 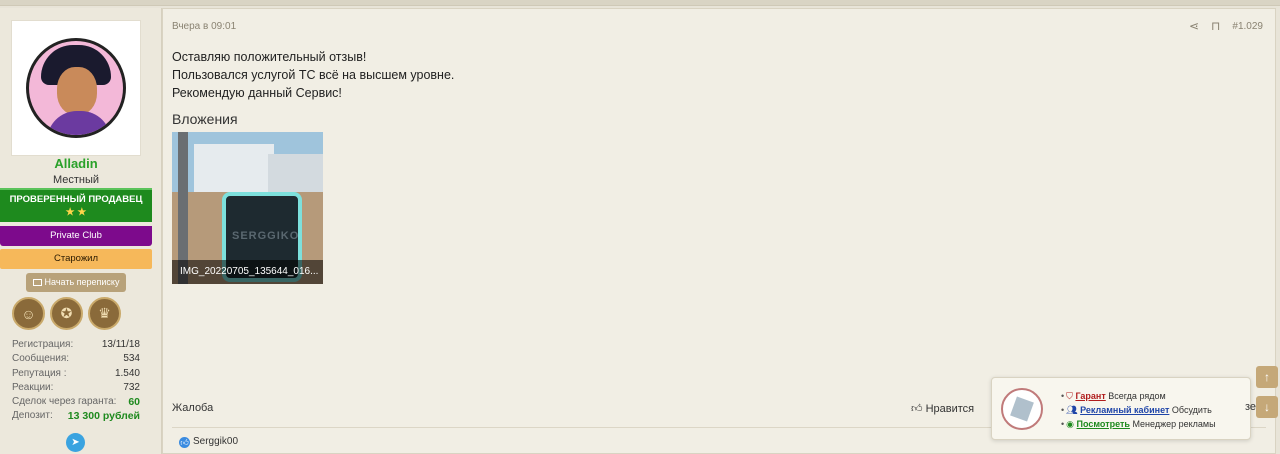 What do you see at coordinates (28, 313) in the screenshot?
I see `trophy-mask-icon: ☺` at bounding box center [28, 313].